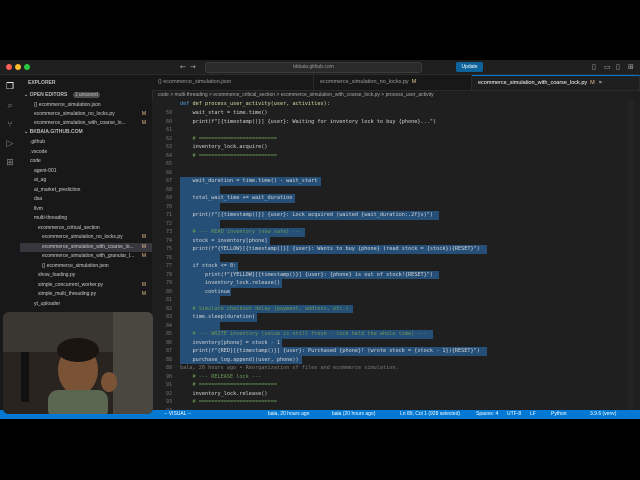  What do you see at coordinates (86, 199) in the screenshot?
I see `tree-item: dsa` at bounding box center [86, 199].